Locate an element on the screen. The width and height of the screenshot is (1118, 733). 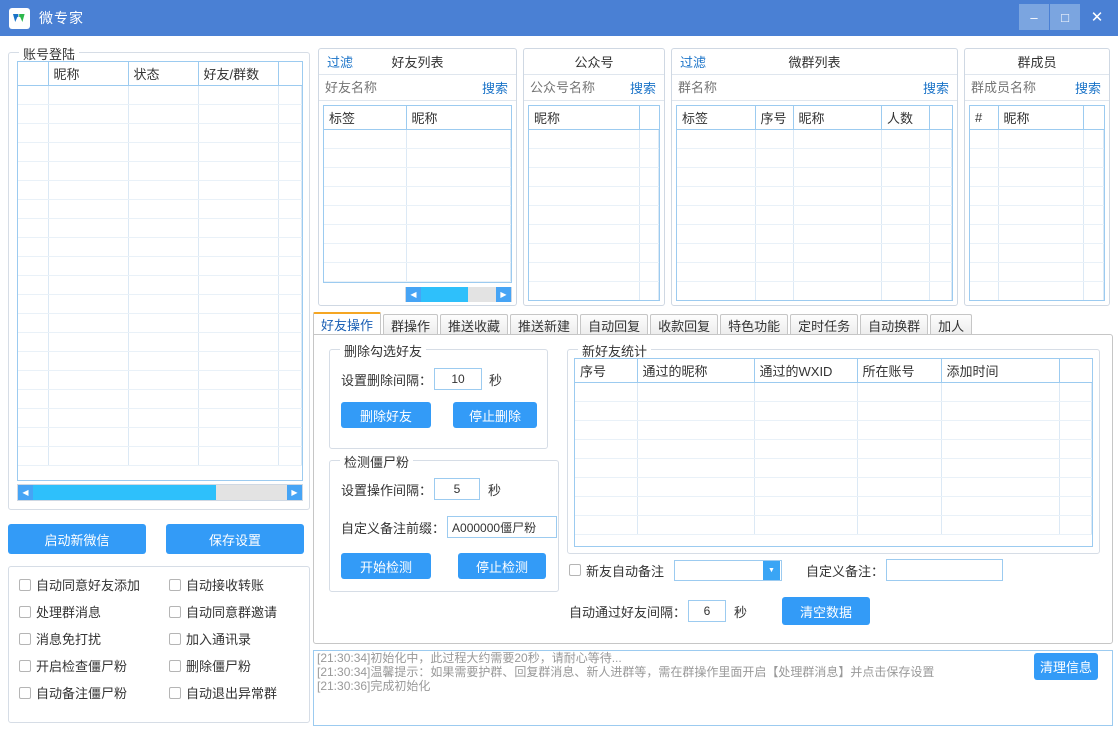
zombie-prefix-input is located at coordinates (502, 527).